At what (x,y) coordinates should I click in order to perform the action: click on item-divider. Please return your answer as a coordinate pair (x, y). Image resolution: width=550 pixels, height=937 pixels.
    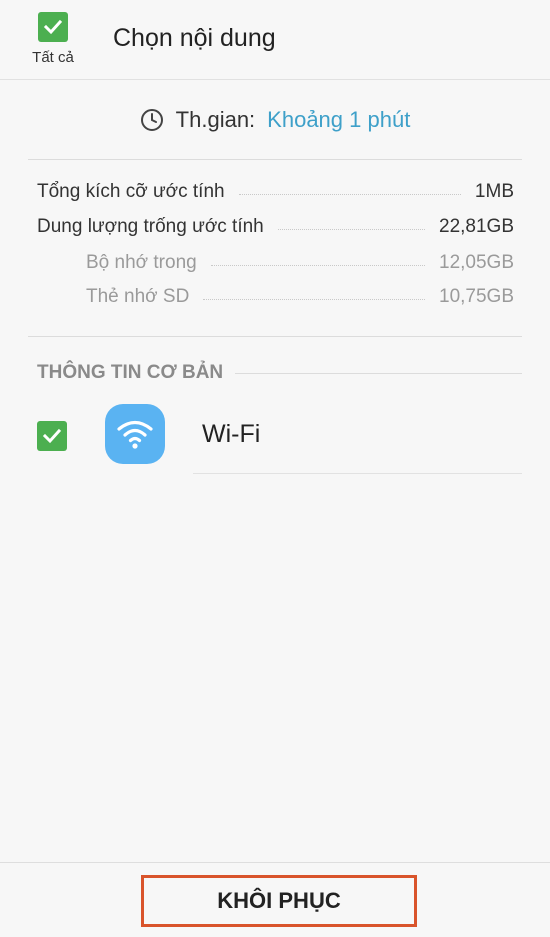
    Looking at the image, I should click on (357, 473).